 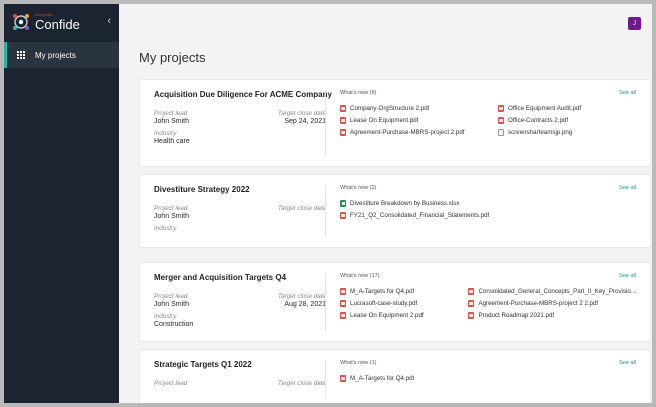 I want to click on image-file-icon, so click(x=501, y=132).